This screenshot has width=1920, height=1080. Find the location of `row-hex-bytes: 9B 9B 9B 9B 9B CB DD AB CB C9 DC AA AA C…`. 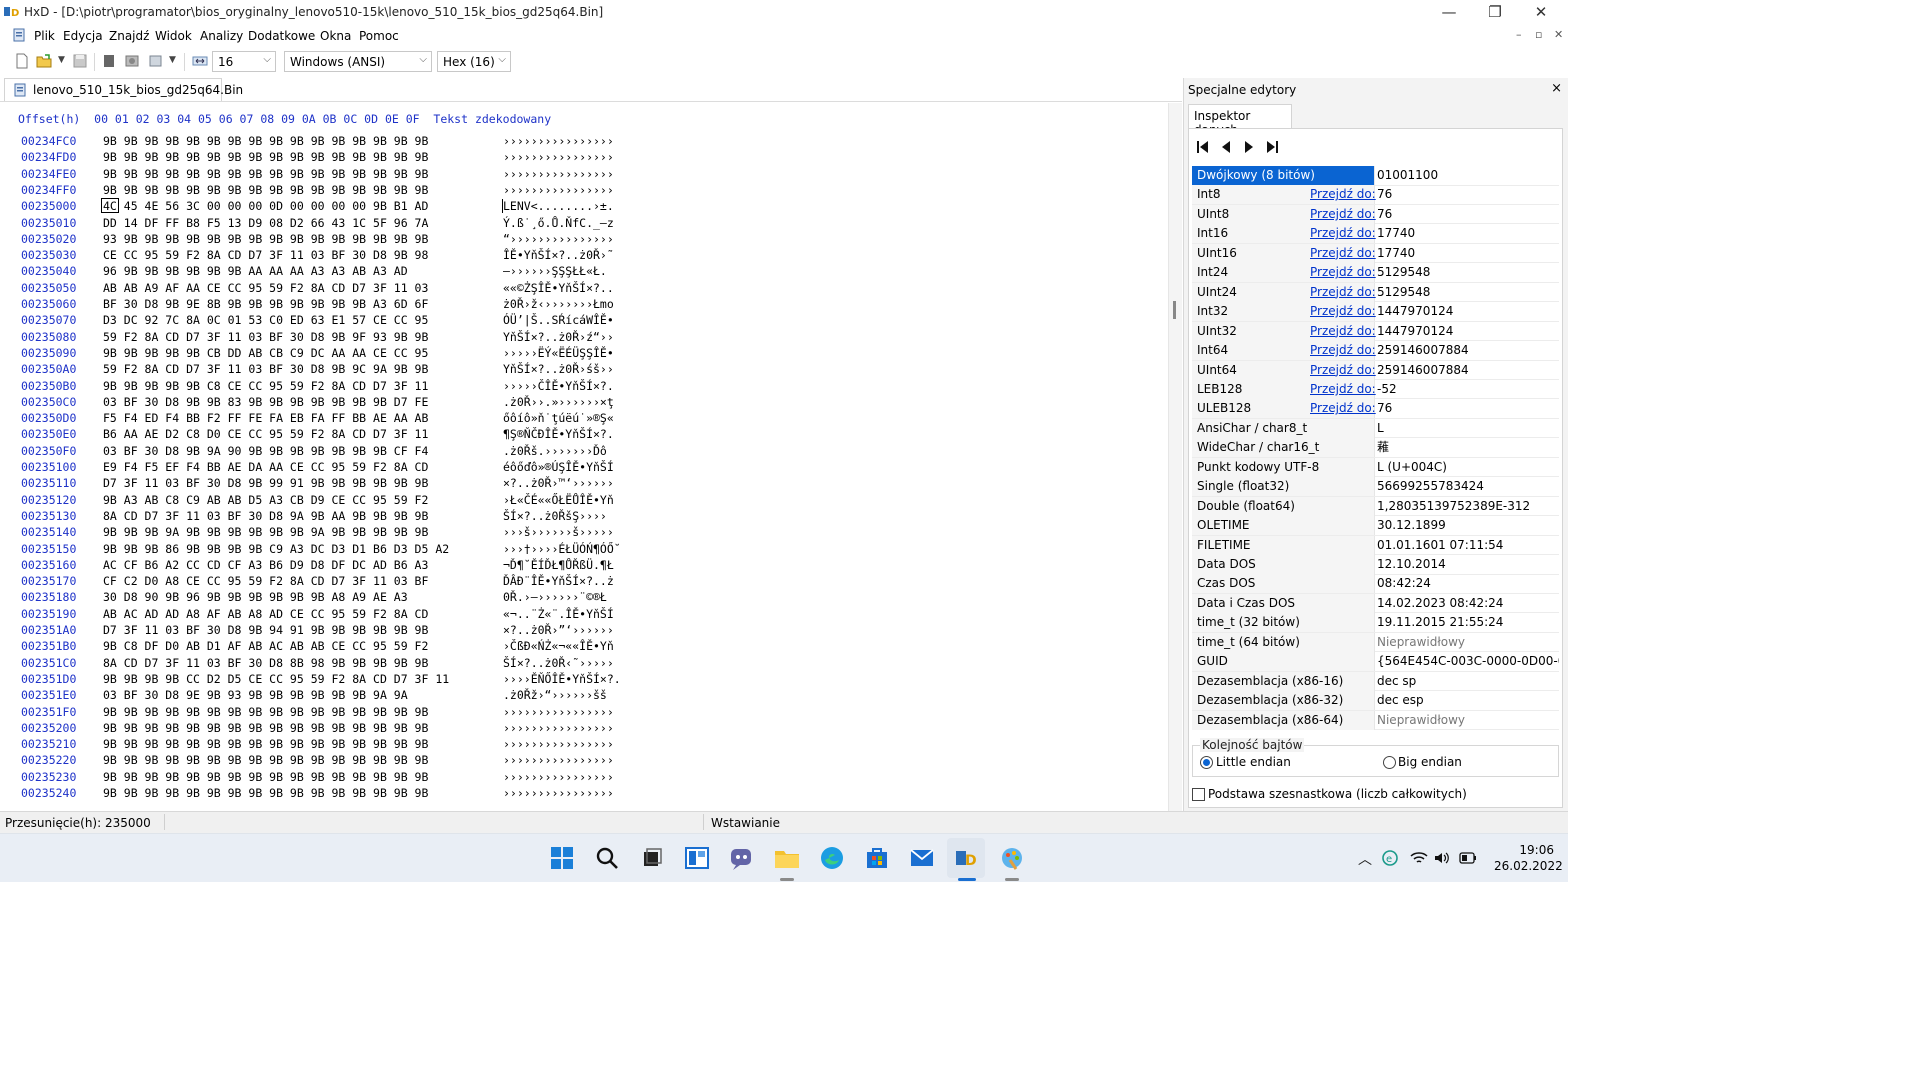

row-hex-bytes: 9B 9B 9B 9B 9B CB DD AB CB C9 DC AA AA C… is located at coordinates (265, 353).